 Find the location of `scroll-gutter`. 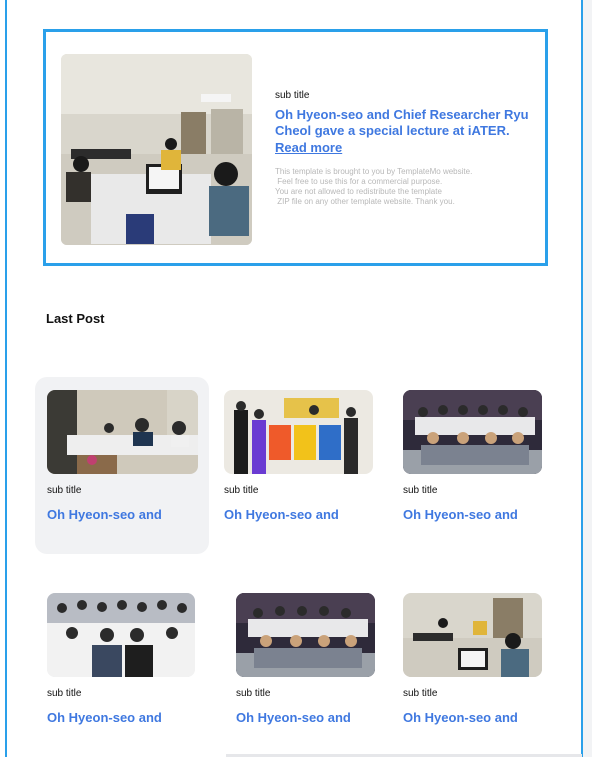

scroll-gutter is located at coordinates (587, 378).